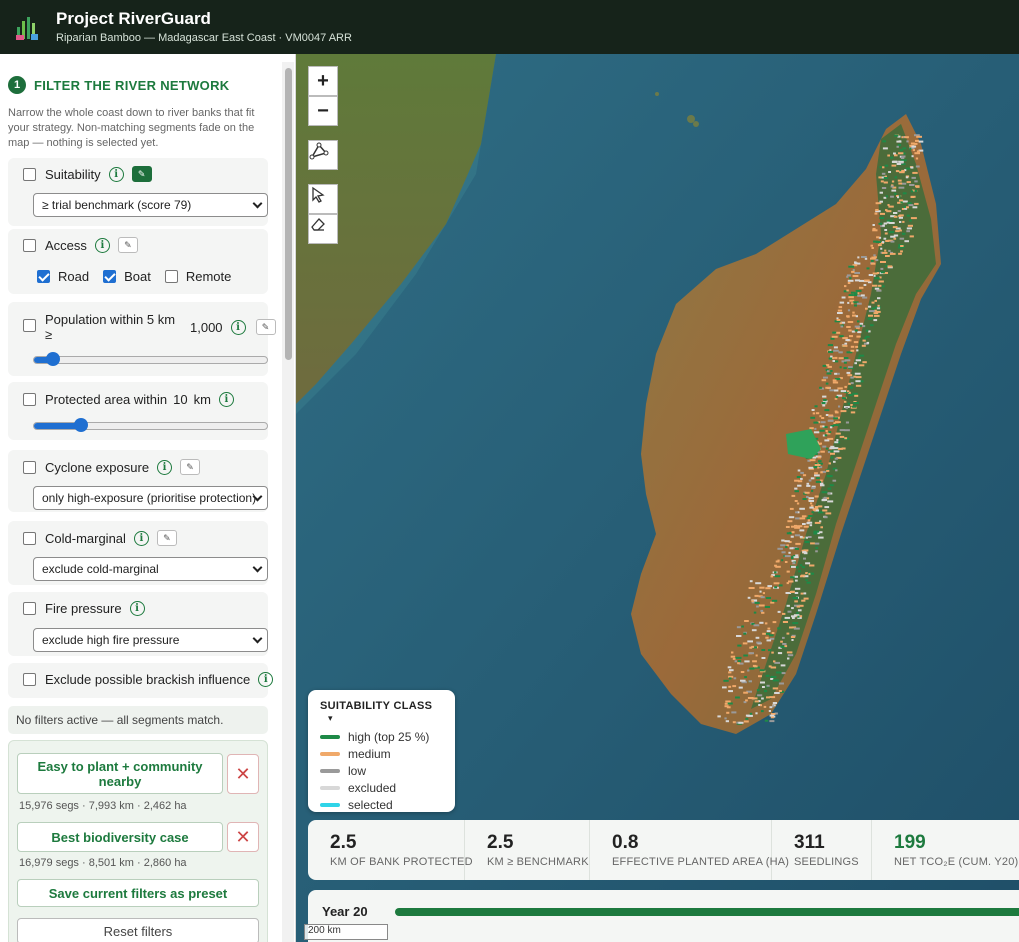 This screenshot has width=1019, height=942. Describe the element at coordinates (29, 679) in the screenshot. I see `brackish-checkbox` at that location.